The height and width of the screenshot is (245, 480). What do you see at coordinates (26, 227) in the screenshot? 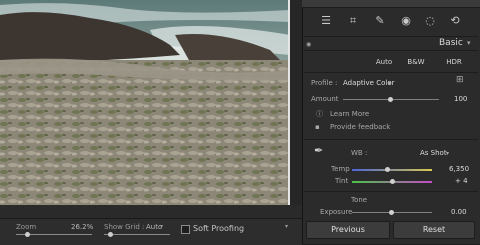
I see `zoom-label: Zoom` at bounding box center [26, 227].